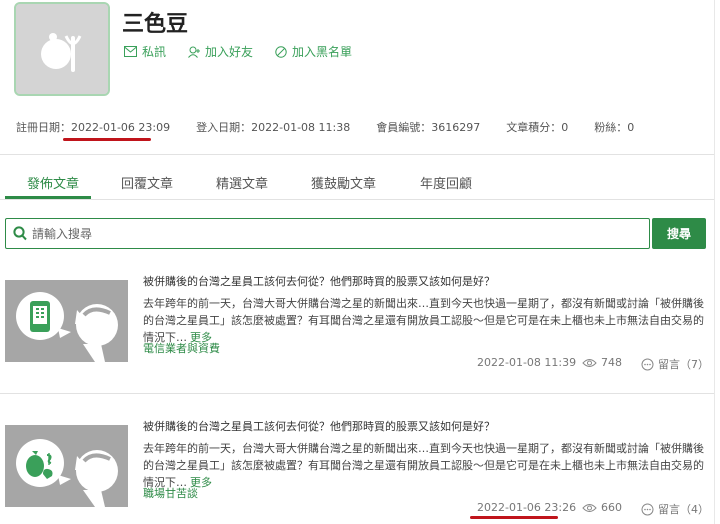  What do you see at coordinates (181, 348) in the screenshot?
I see `article-category: 電信業者與資費` at bounding box center [181, 348].